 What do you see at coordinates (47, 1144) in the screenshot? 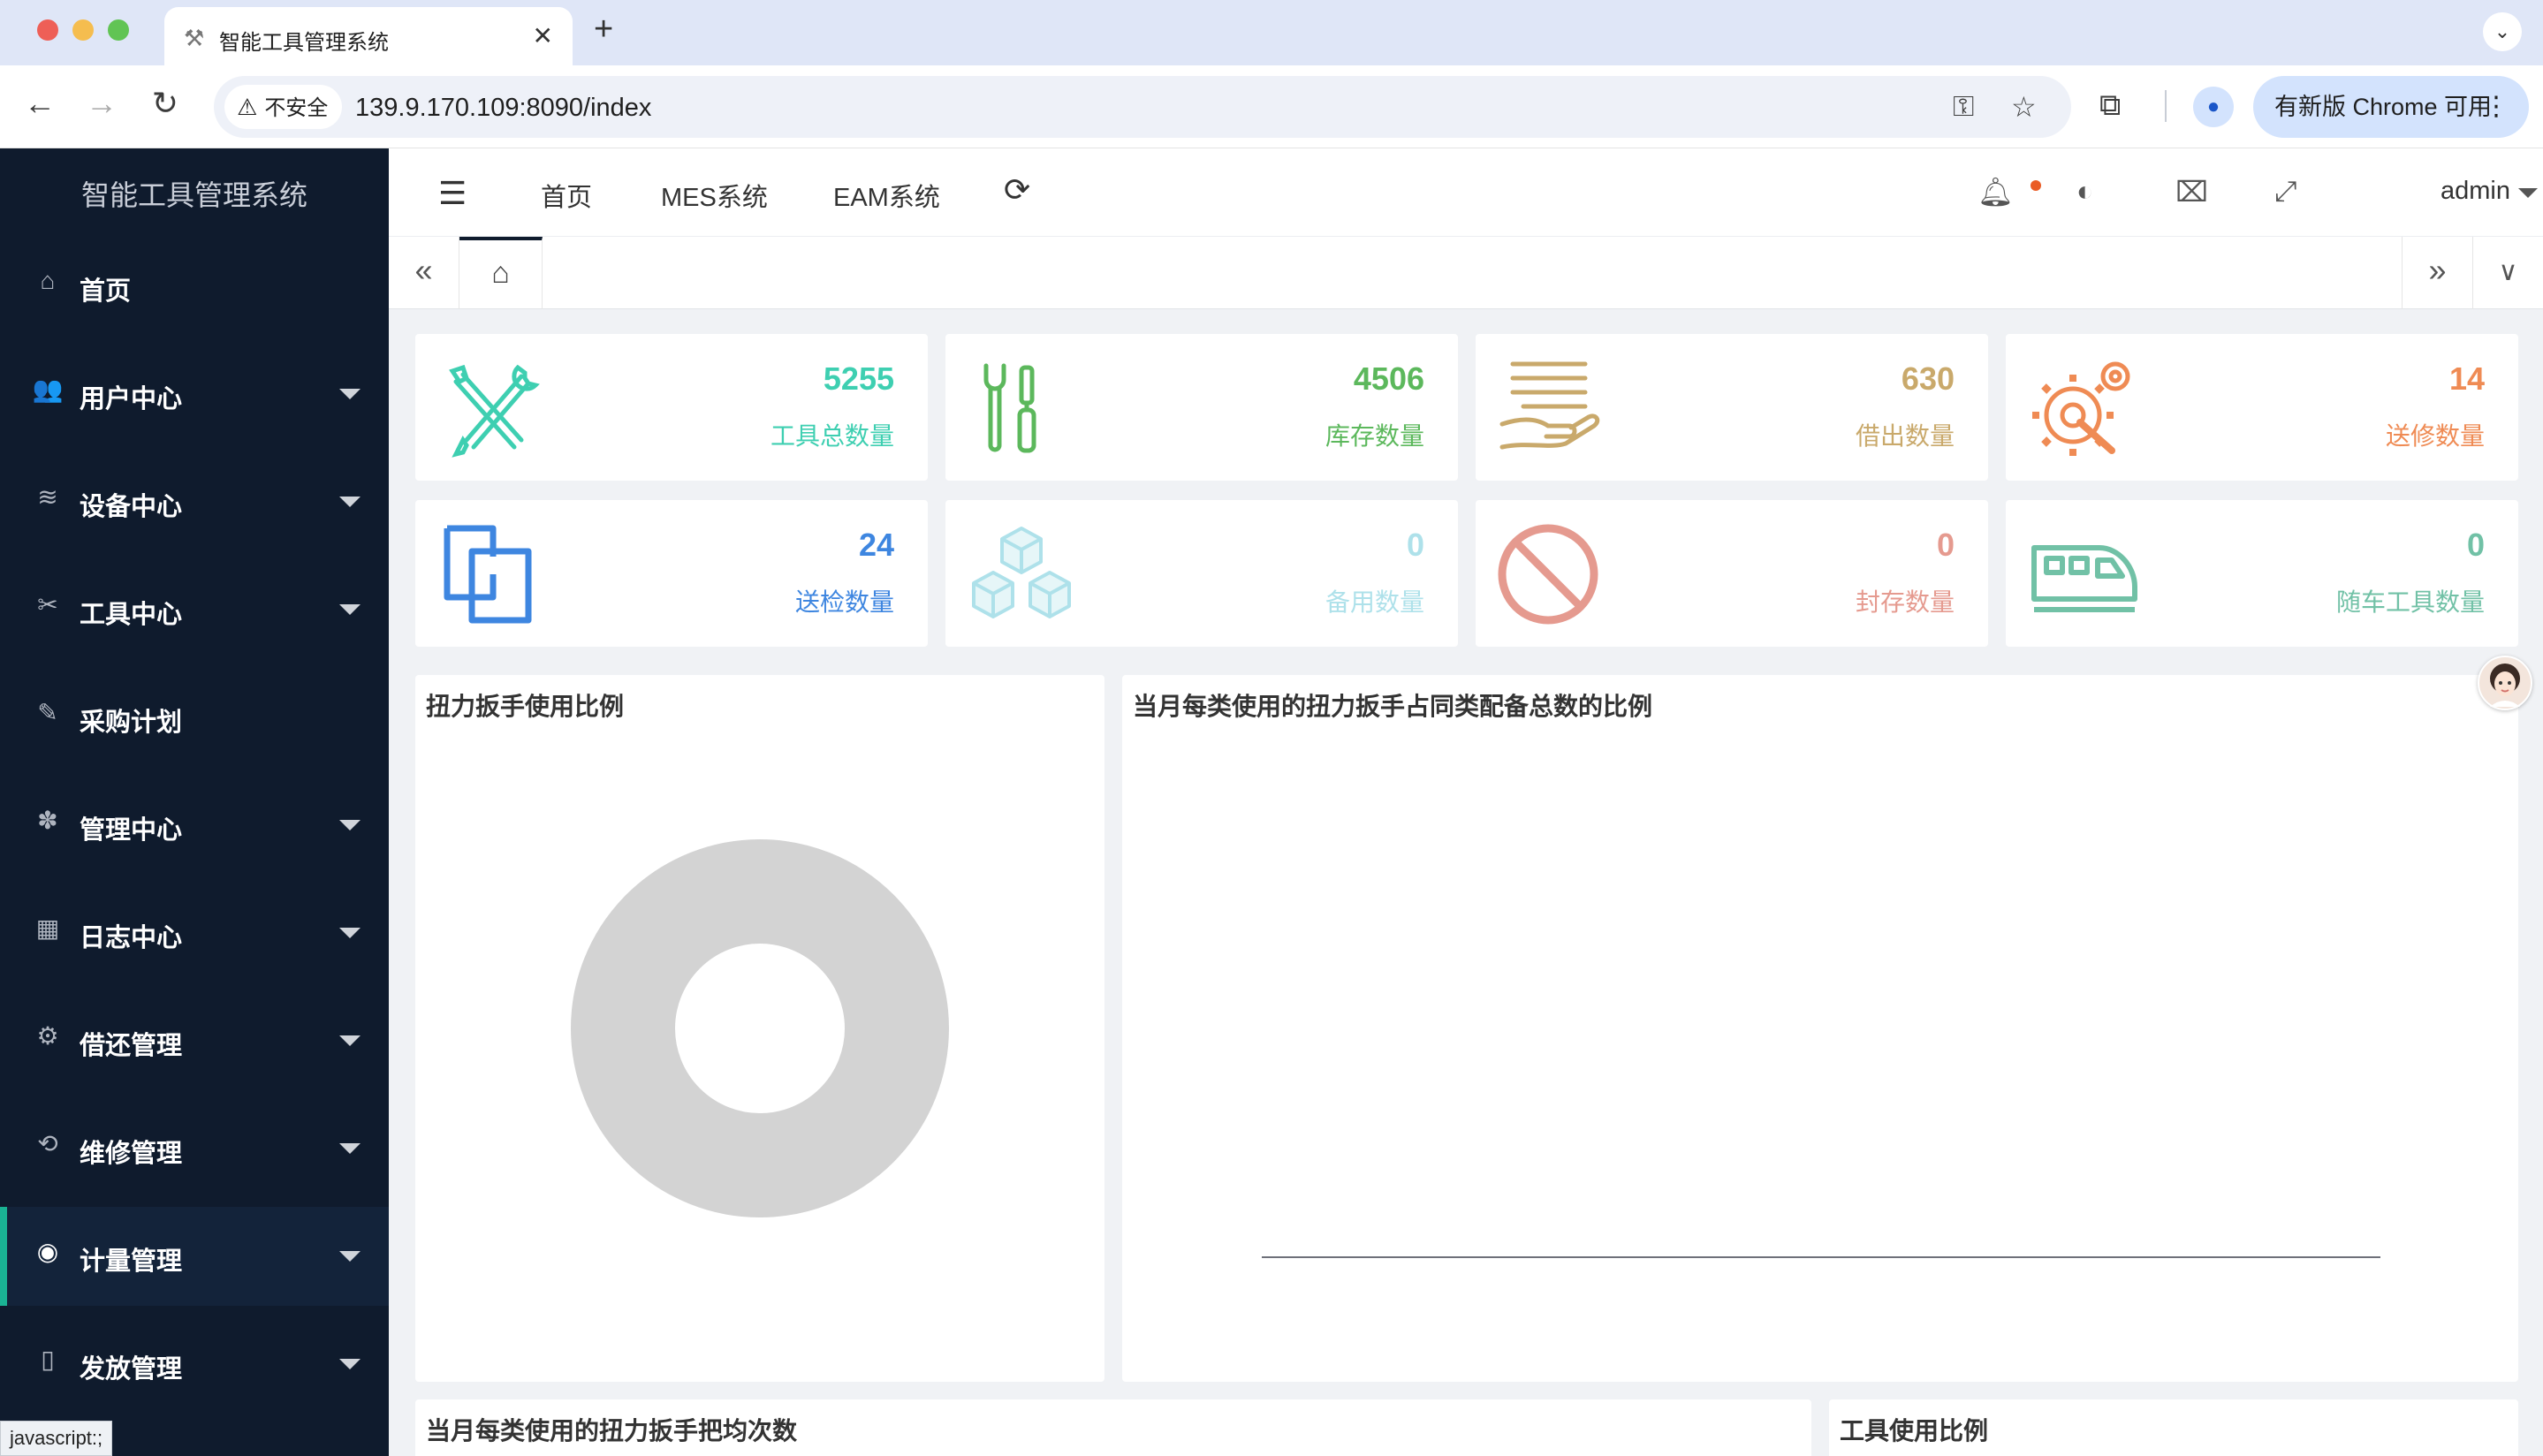
I see `cycle-icon: ⟲` at bounding box center [47, 1144].